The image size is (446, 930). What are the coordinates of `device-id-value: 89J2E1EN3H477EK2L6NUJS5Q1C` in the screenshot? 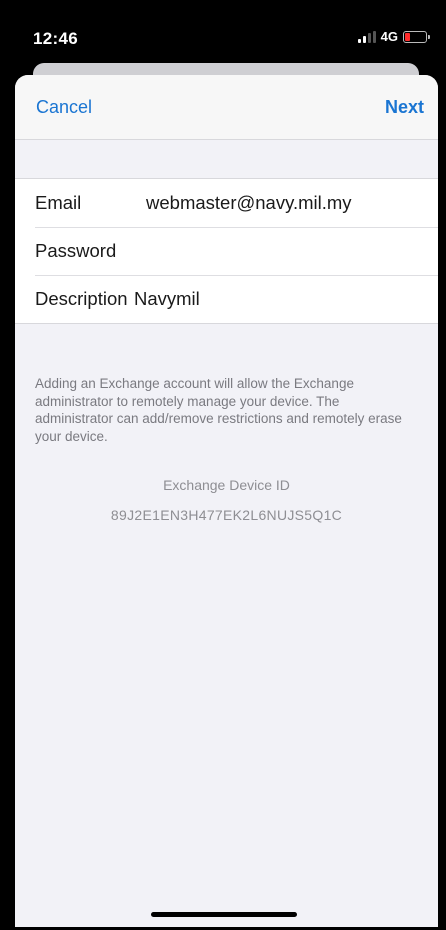 It's located at (226, 515).